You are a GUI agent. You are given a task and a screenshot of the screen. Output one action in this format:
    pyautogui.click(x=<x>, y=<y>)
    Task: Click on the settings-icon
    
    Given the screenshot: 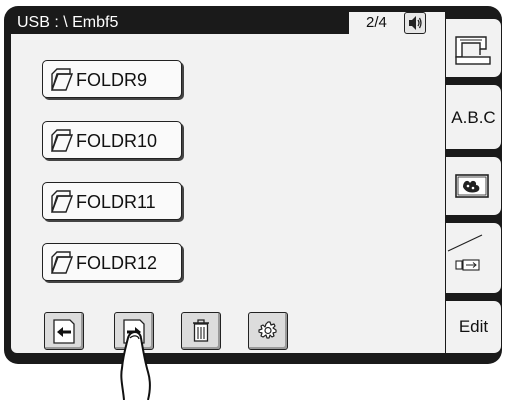 What is the action you would take?
    pyautogui.click(x=267, y=330)
    